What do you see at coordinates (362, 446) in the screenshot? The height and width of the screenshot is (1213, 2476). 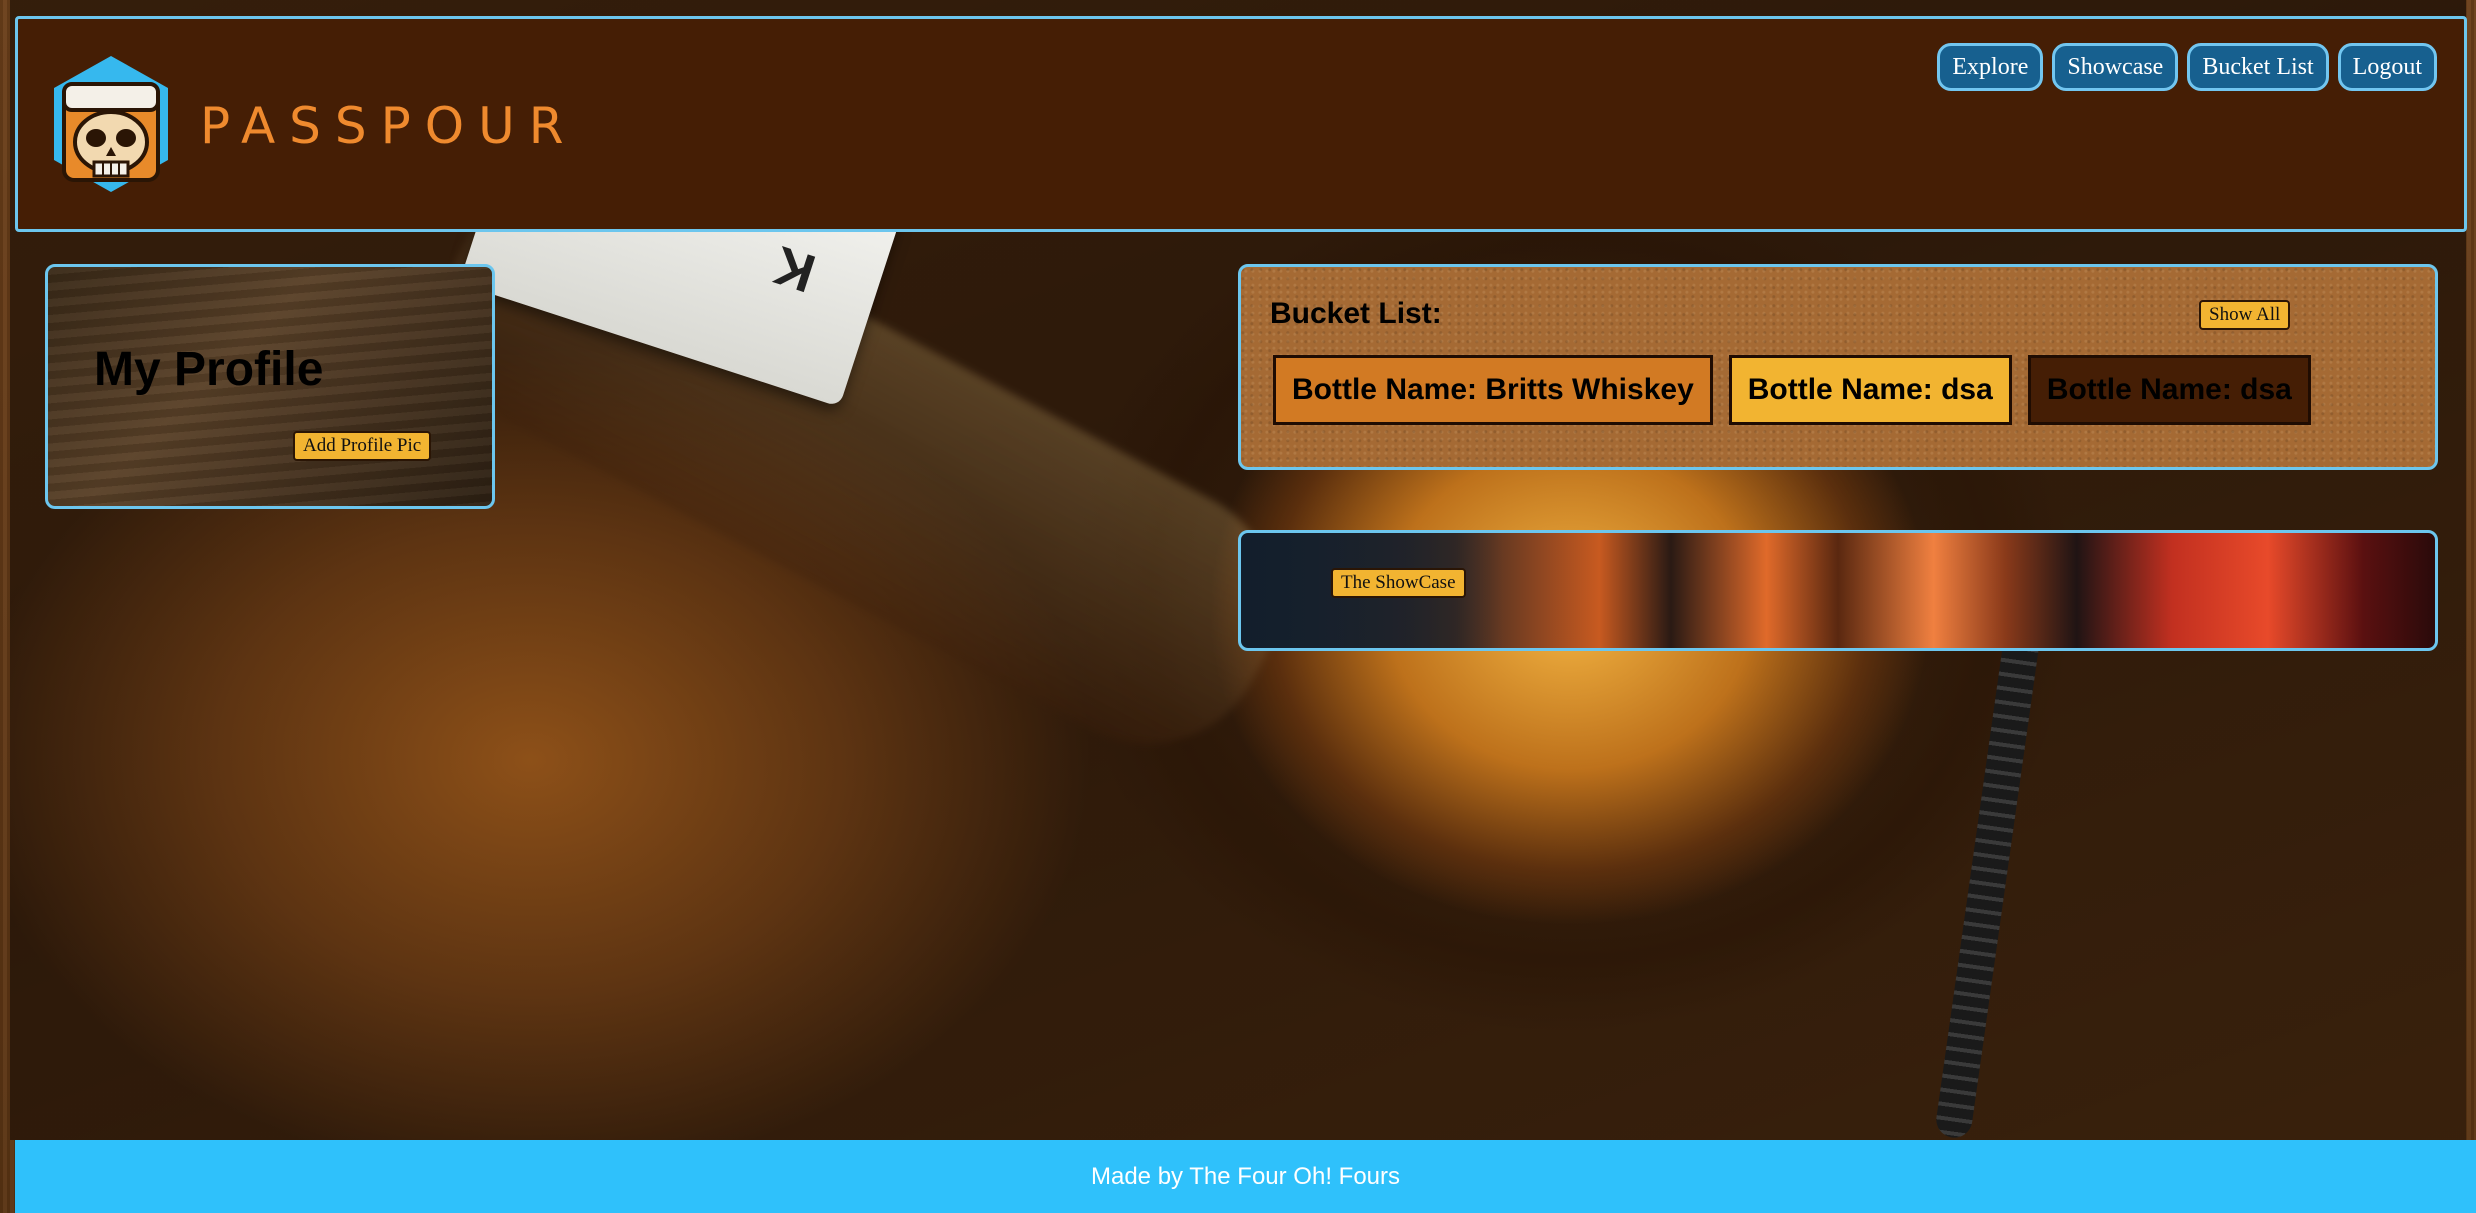 I see `add-profile-pic-button: Add Profile Pic` at bounding box center [362, 446].